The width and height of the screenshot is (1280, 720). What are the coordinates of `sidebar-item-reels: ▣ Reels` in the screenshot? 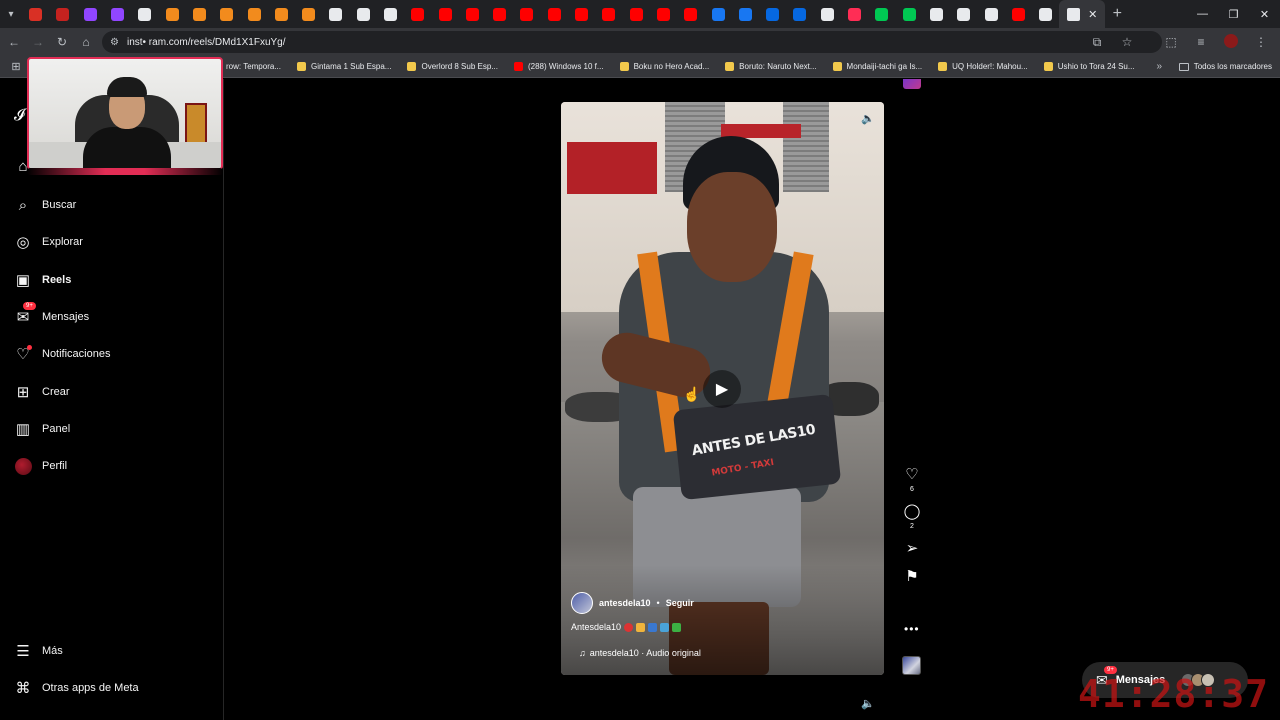 It's located at (42, 280).